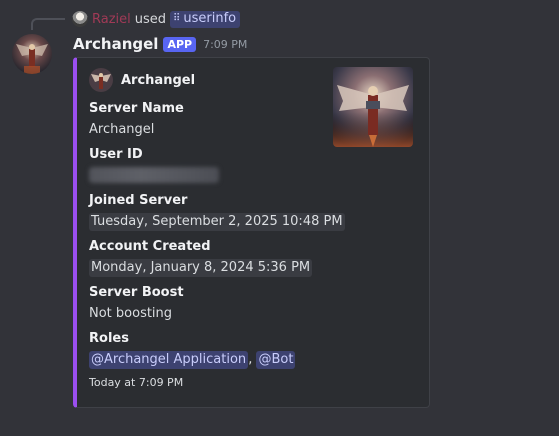 Image resolution: width=559 pixels, height=436 pixels. I want to click on timestamp-chip: Tuesday, September 2, 2025 10:48 PM, so click(217, 222).